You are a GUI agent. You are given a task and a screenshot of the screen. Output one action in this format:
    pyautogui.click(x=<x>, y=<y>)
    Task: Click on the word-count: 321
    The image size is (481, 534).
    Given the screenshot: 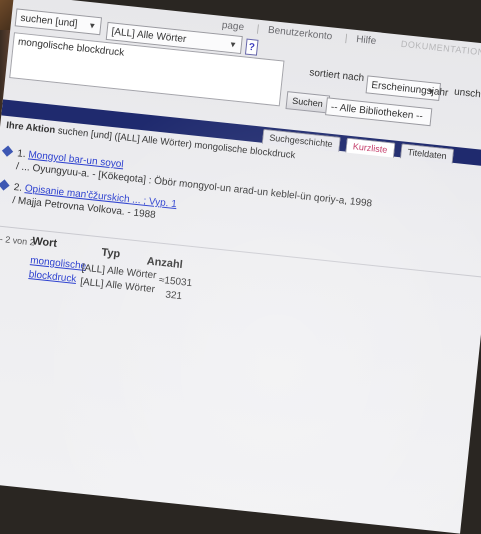 What is the action you would take?
    pyautogui.click(x=173, y=296)
    